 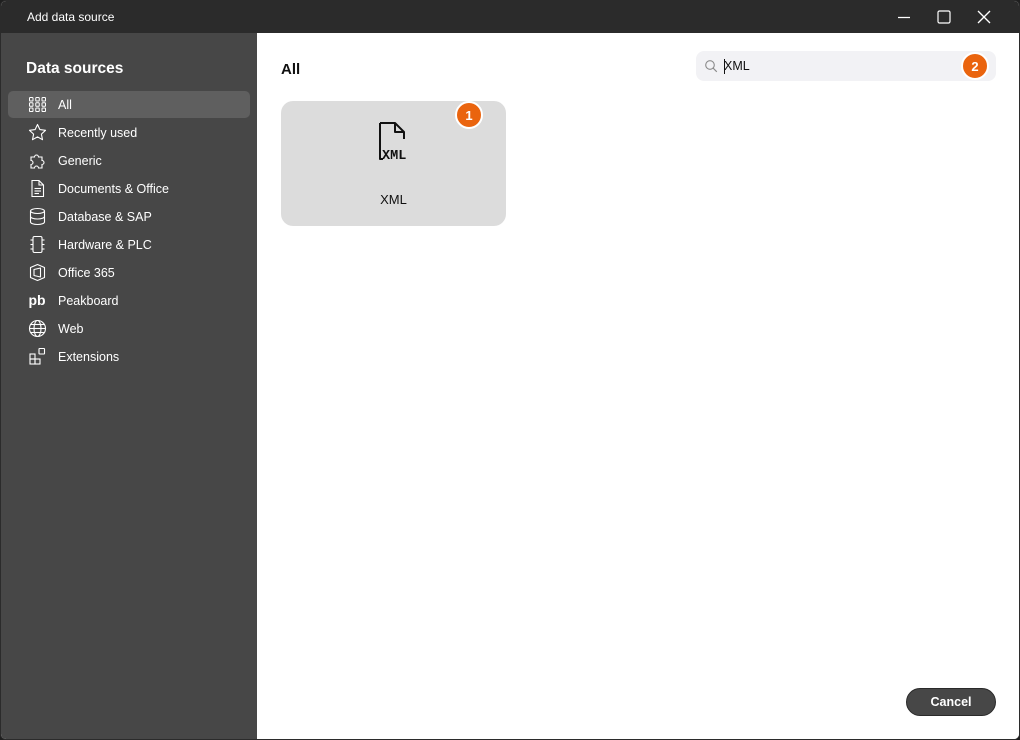 I want to click on sidebar-item-office-365: Office 365, so click(x=129, y=272).